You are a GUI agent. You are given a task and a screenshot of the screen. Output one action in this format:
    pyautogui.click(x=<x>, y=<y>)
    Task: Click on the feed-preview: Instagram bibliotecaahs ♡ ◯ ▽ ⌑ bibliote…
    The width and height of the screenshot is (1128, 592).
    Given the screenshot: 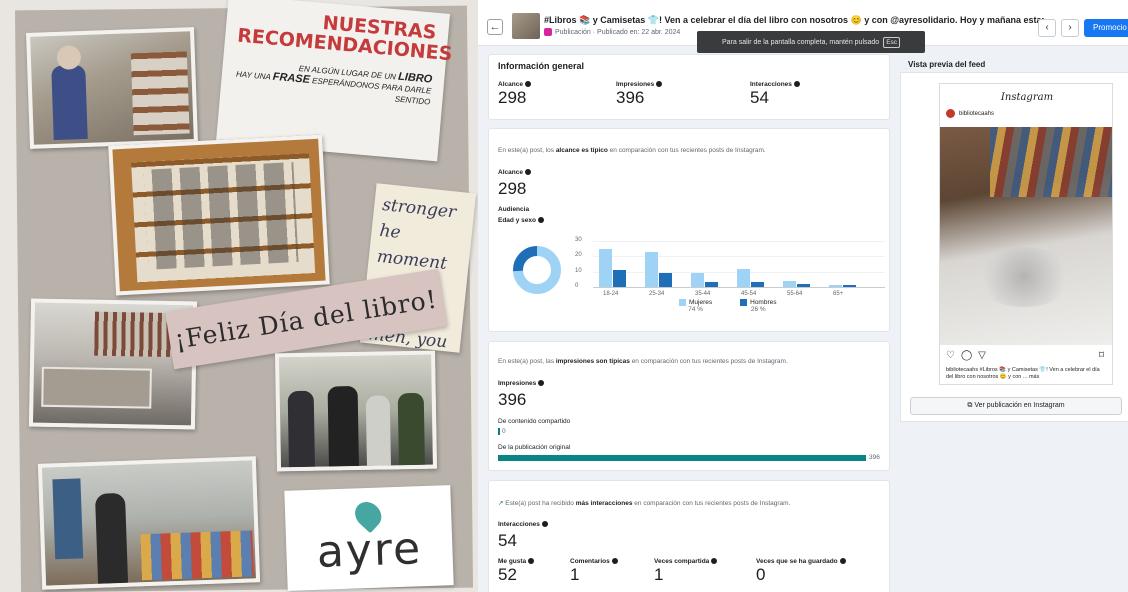 What is the action you would take?
    pyautogui.click(x=1014, y=247)
    